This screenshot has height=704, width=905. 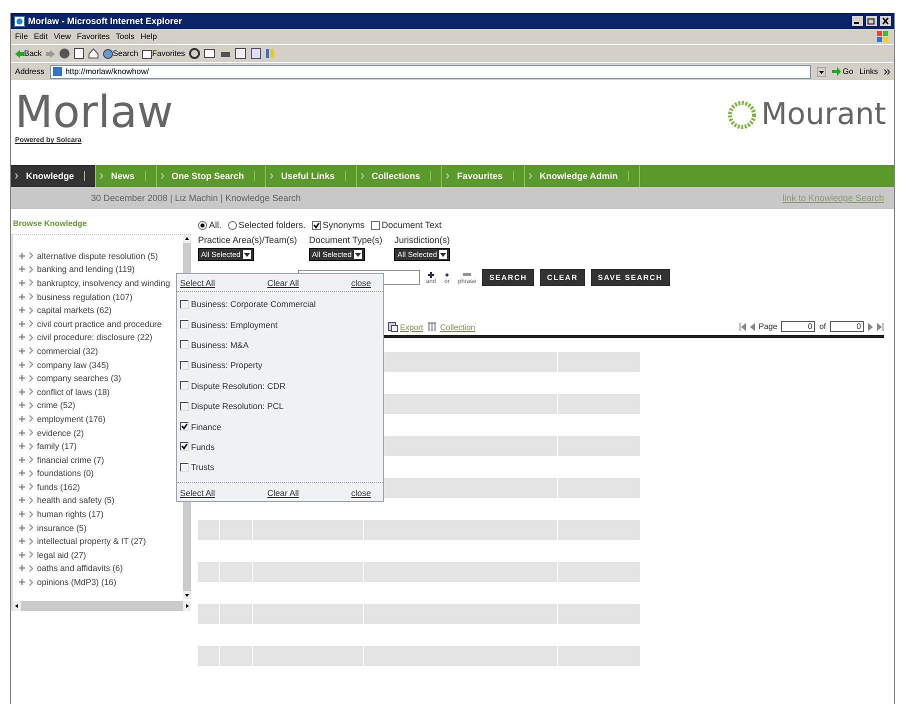 What do you see at coordinates (74, 310) in the screenshot?
I see `tree-item: capital markets (62)` at bounding box center [74, 310].